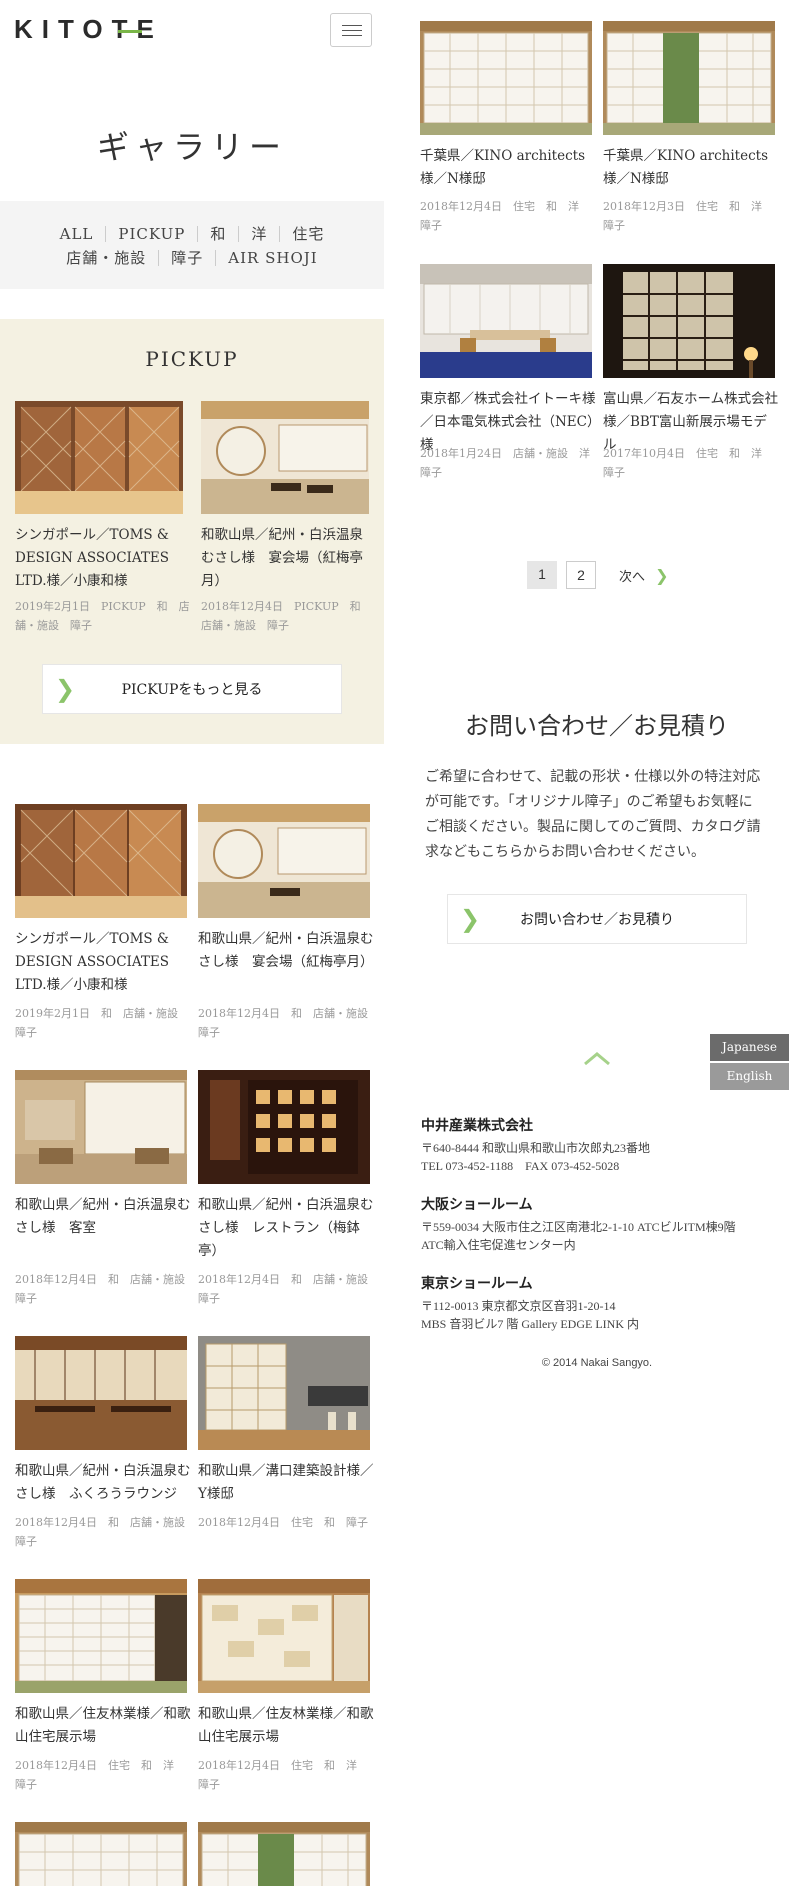  What do you see at coordinates (286, 951) in the screenshot?
I see `gallery-card-title: 和歌山県／紀州・白浜温泉むさし様 宴会場（紅梅亭月）` at bounding box center [286, 951].